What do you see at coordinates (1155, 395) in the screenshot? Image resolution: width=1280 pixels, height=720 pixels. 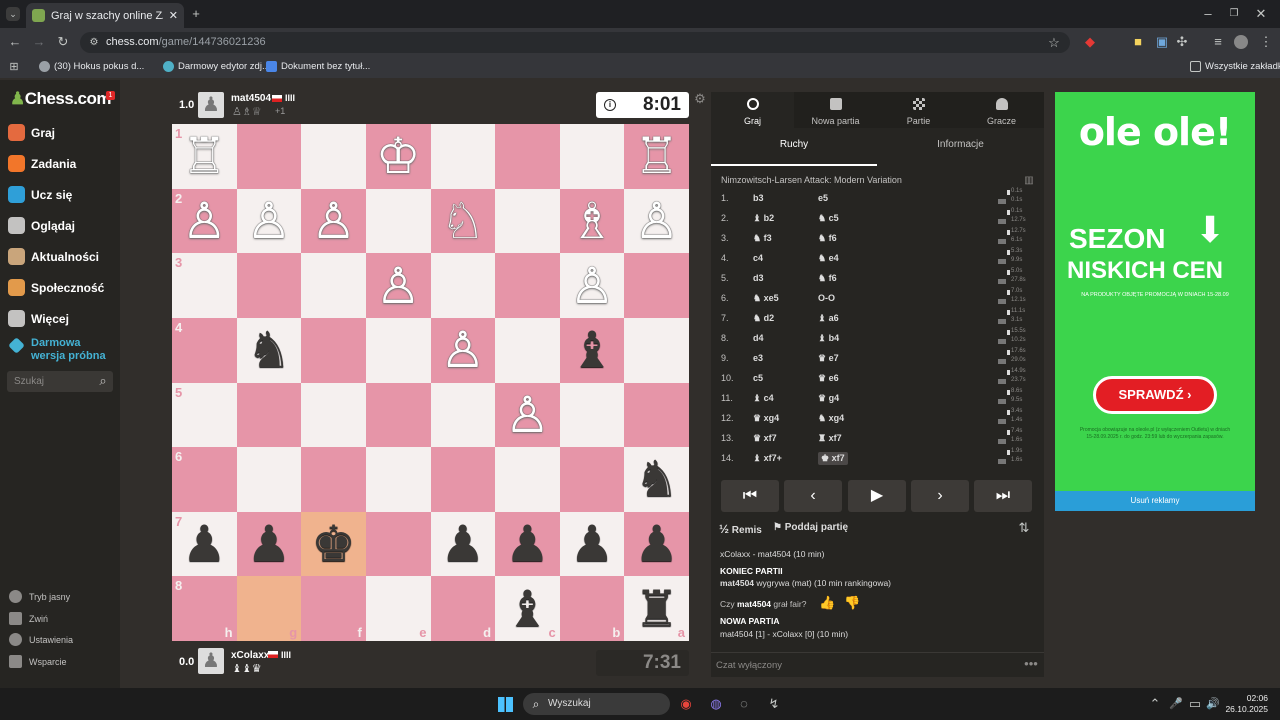 I see `ad-cta-button: SPRAWDŹ ›` at bounding box center [1155, 395].